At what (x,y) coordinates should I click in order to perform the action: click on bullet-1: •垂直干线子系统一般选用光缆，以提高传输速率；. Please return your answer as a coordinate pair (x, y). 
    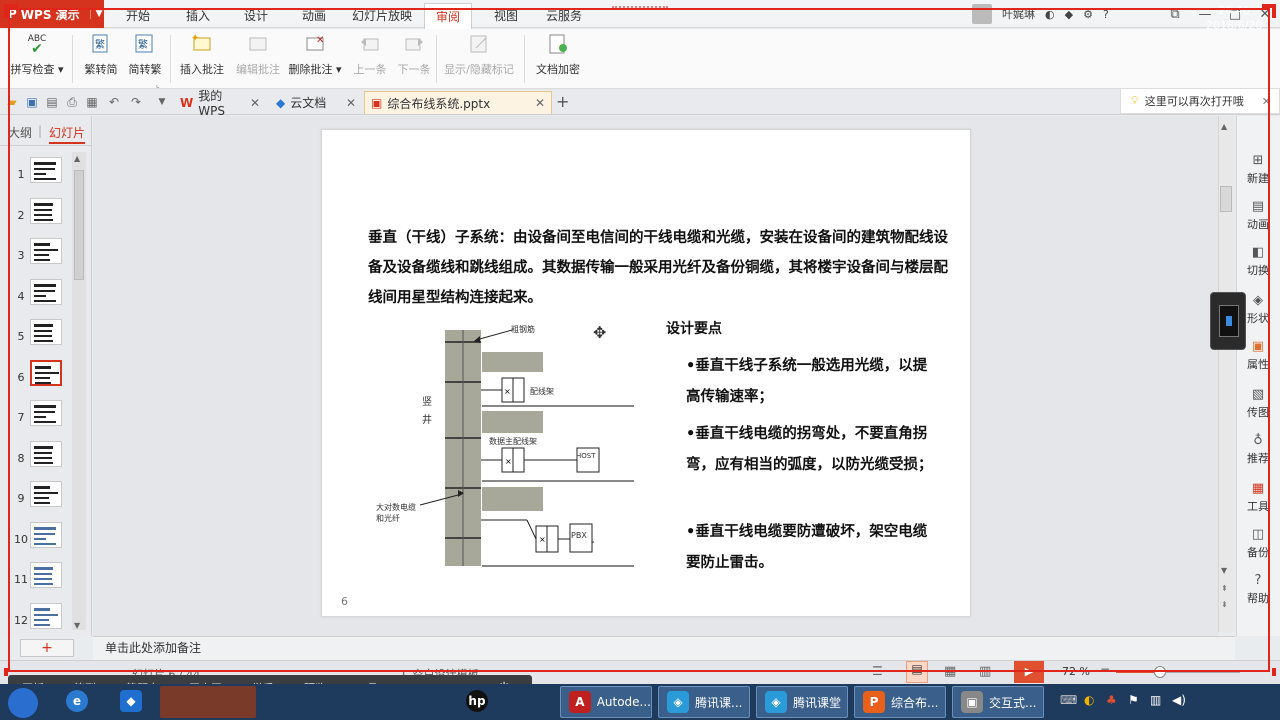
    Looking at the image, I should click on (811, 381).